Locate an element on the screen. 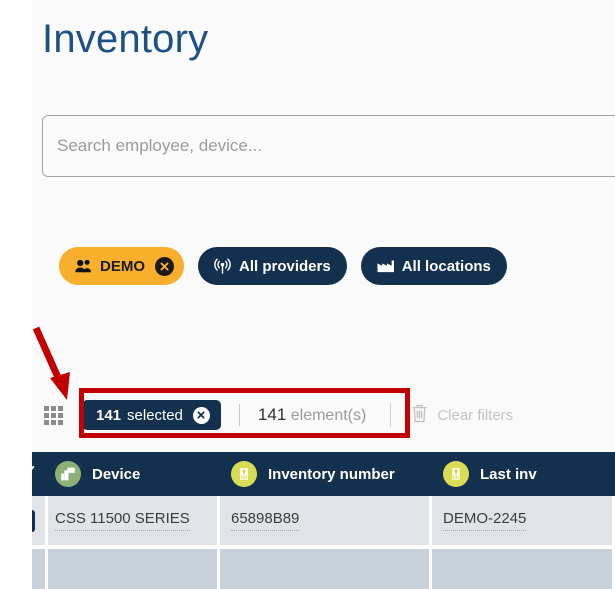  cell-inventory-number is located at coordinates (326, 569).